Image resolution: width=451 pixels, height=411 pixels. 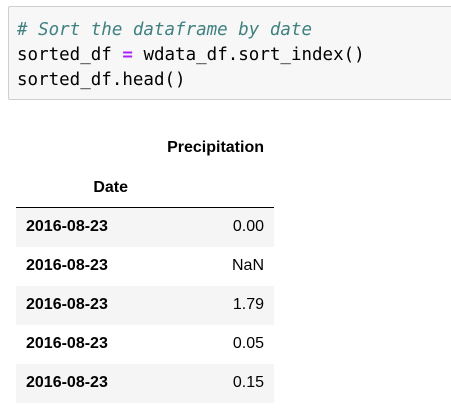 I want to click on index-name-blank, so click(x=206, y=188).